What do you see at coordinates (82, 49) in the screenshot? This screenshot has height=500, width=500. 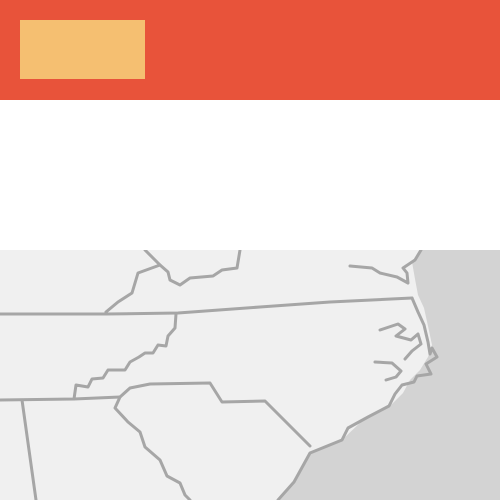 I see `header-placeholder-block` at bounding box center [82, 49].